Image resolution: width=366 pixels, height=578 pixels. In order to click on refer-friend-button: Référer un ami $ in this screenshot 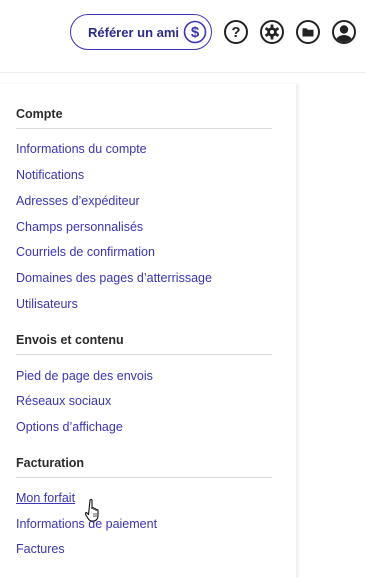, I will do `click(141, 32)`.